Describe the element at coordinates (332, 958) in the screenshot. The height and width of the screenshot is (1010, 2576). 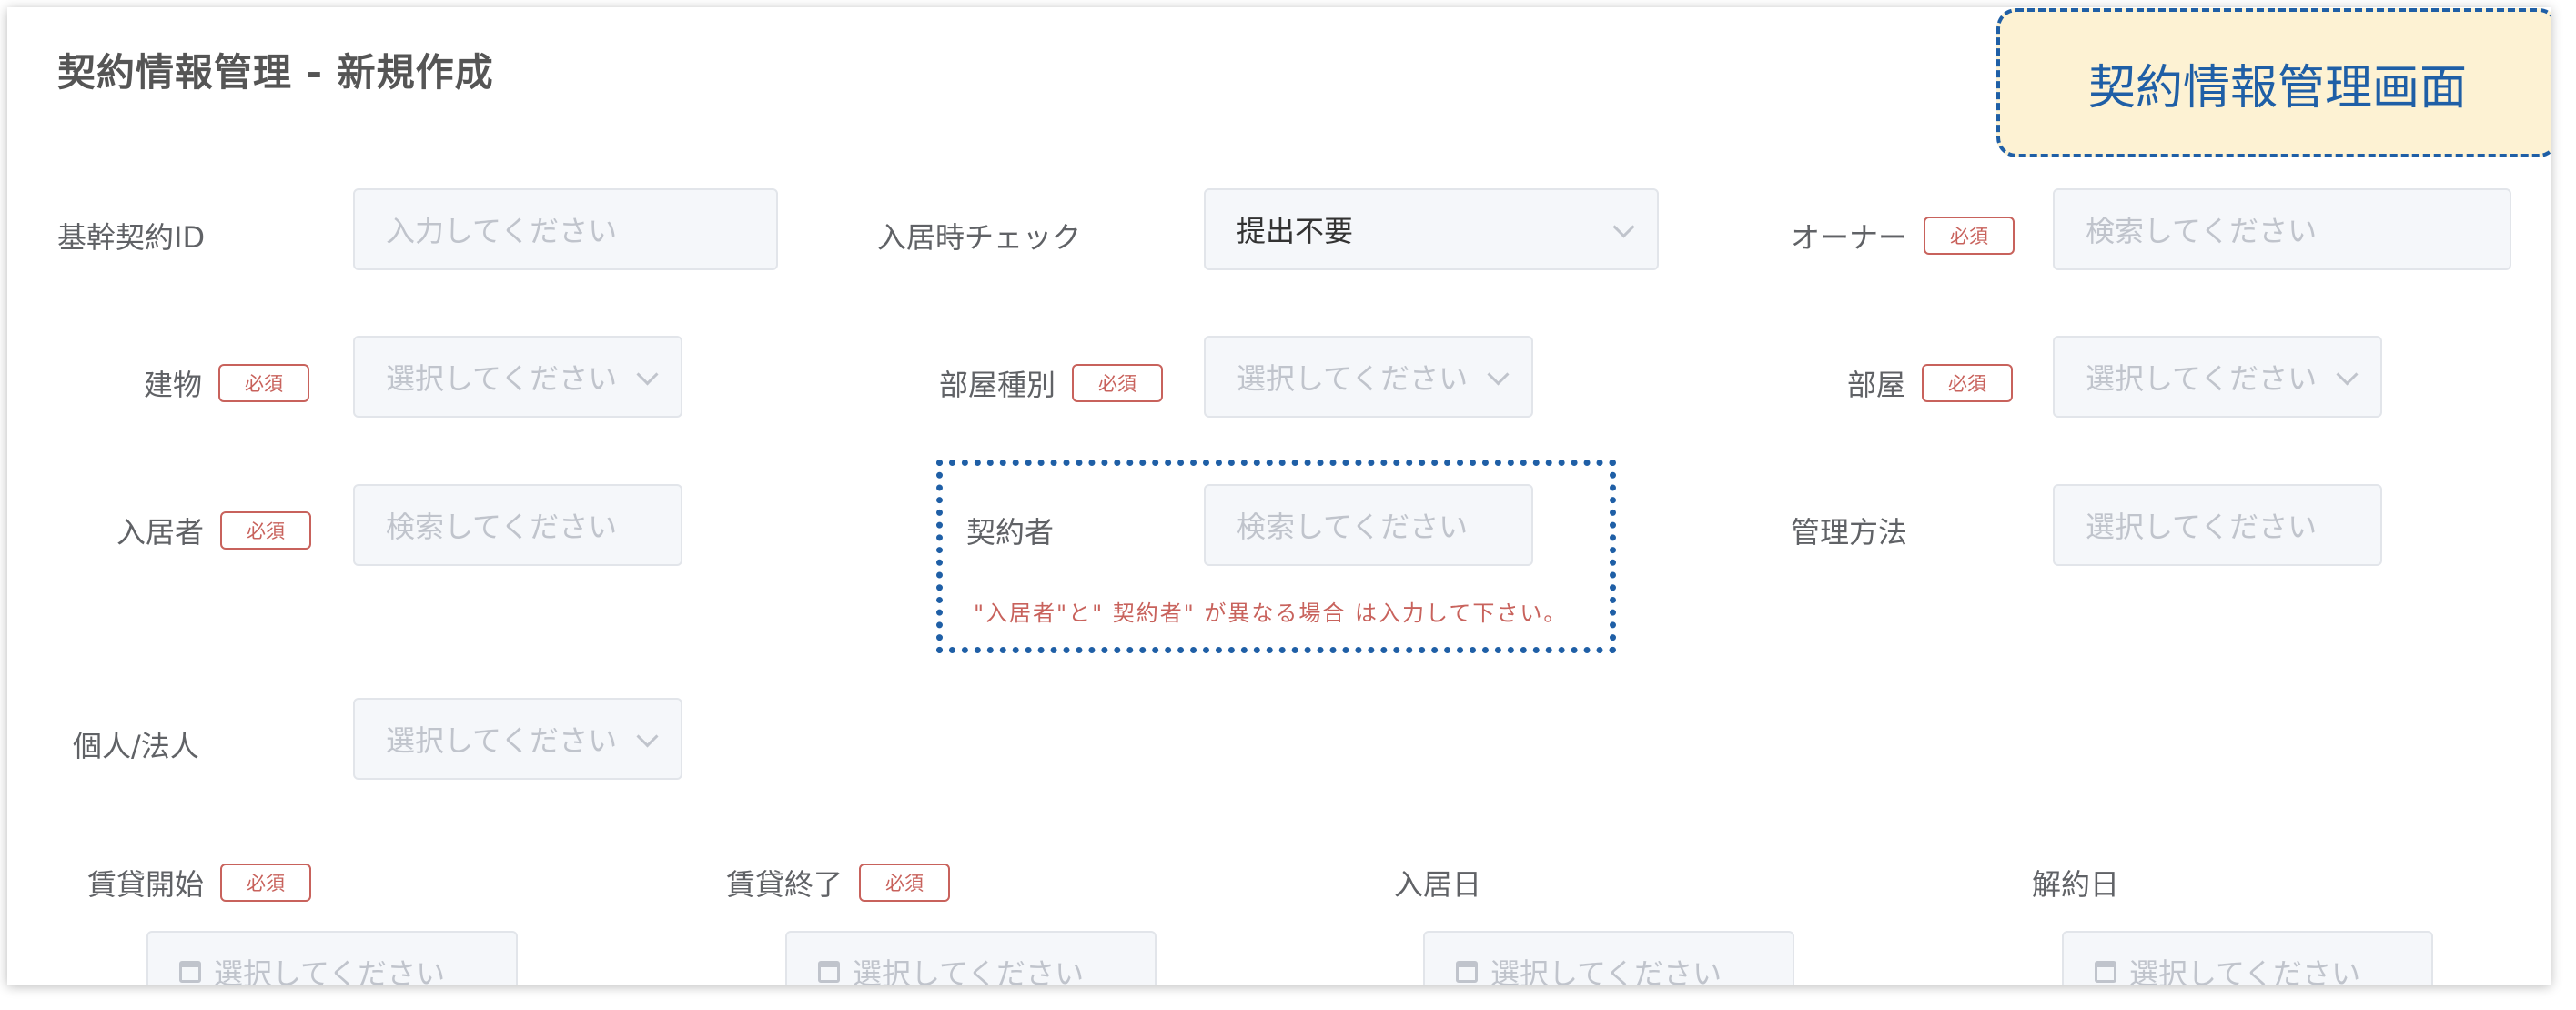
I see `lease-start-date-input: 選択してください` at that location.